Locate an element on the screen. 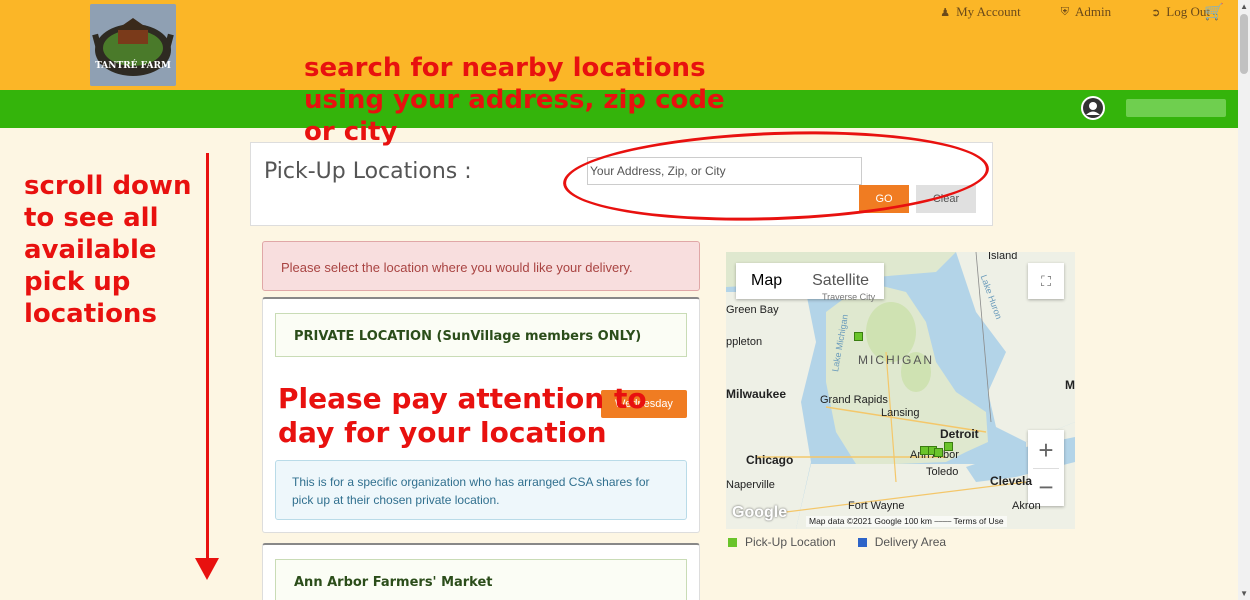 This screenshot has width=1250, height=600. legend-label: Delivery Area is located at coordinates (910, 542).